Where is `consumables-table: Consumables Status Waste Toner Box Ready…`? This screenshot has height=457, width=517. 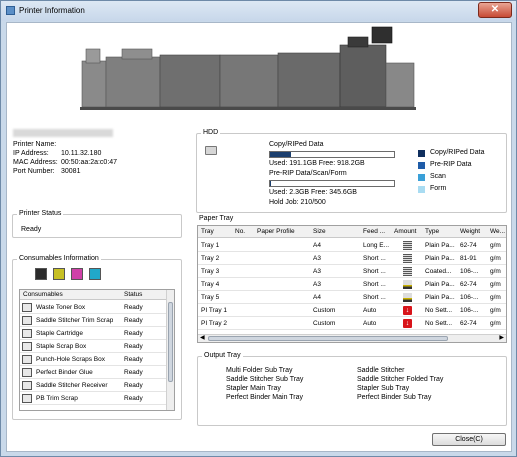
consumables-table: Consumables Status Waste Toner Box Ready… is located at coordinates (97, 350).